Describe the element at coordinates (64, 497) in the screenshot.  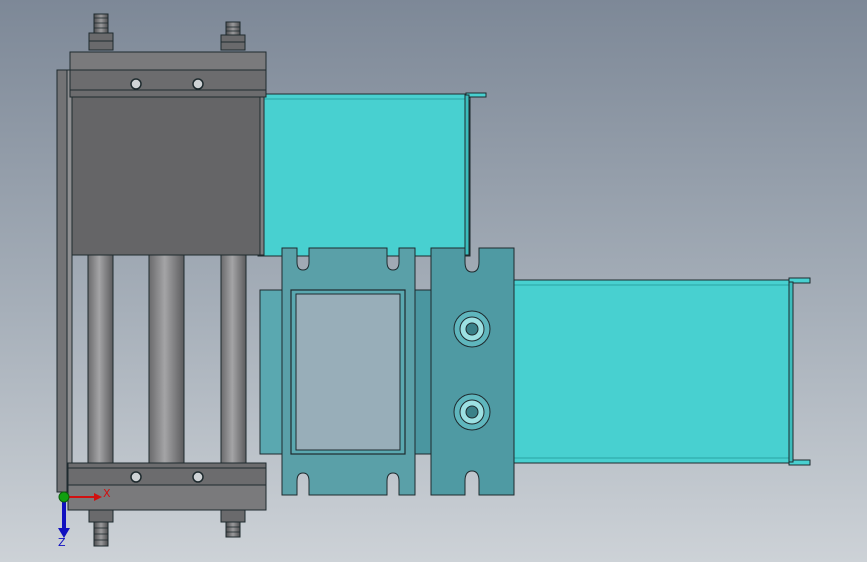
I see `triad-origin-icon` at that location.